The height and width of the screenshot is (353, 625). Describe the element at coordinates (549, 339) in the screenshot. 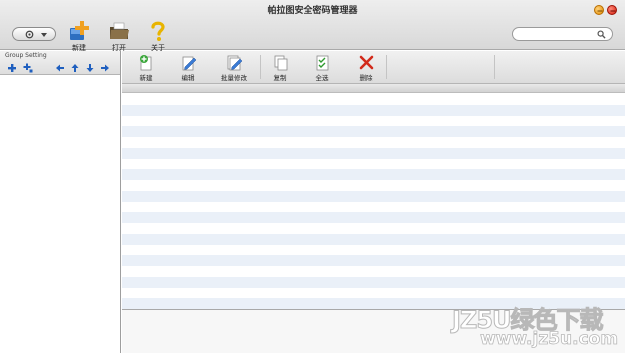

I see `watermark-url: www.jz5u.com` at that location.